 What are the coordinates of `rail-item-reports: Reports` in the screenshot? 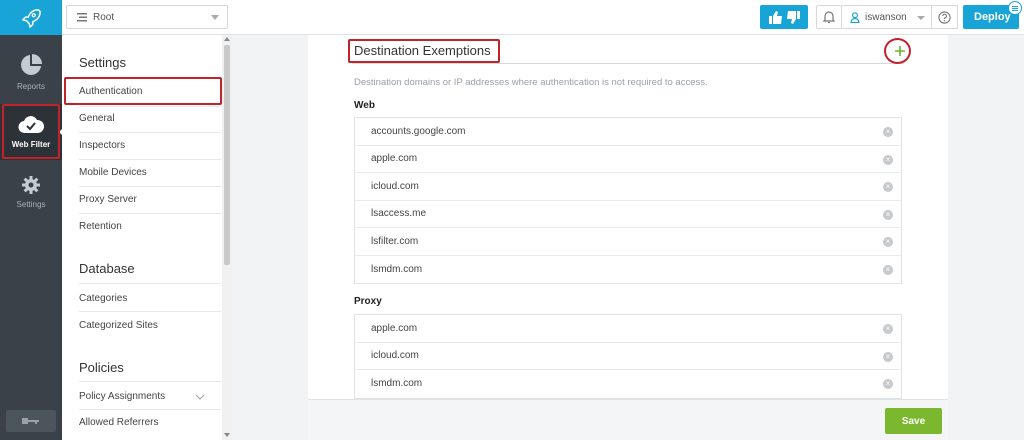 It's located at (31, 72).